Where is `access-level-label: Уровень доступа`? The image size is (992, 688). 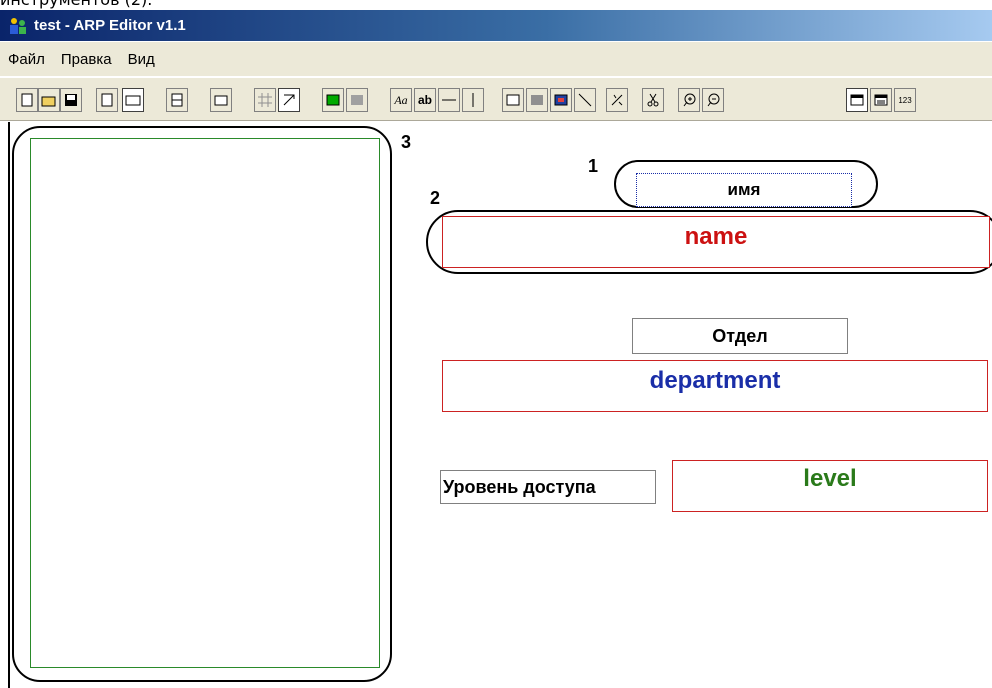
access-level-label: Уровень доступа is located at coordinates (548, 487).